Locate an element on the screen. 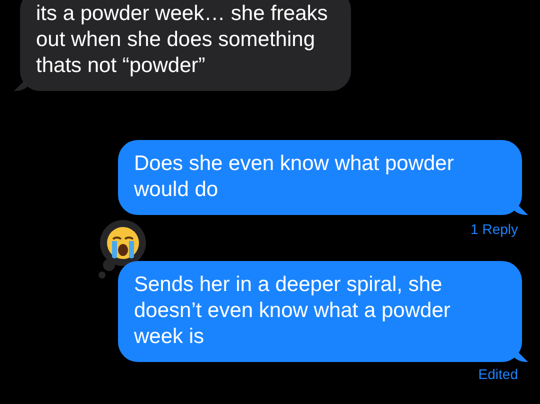 Image resolution: width=540 pixels, height=404 pixels. message-bubble: Does she even know what powder would do is located at coordinates (323, 177).